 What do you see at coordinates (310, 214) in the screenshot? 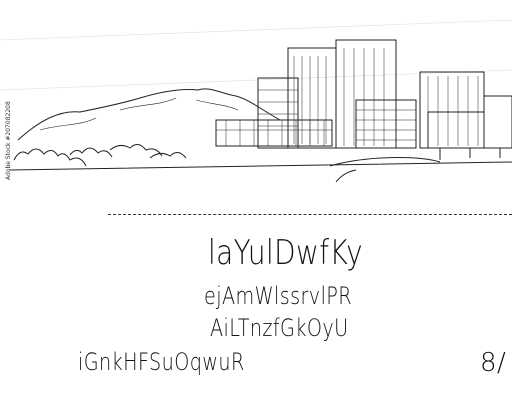
I see `dashed-divider` at bounding box center [310, 214].